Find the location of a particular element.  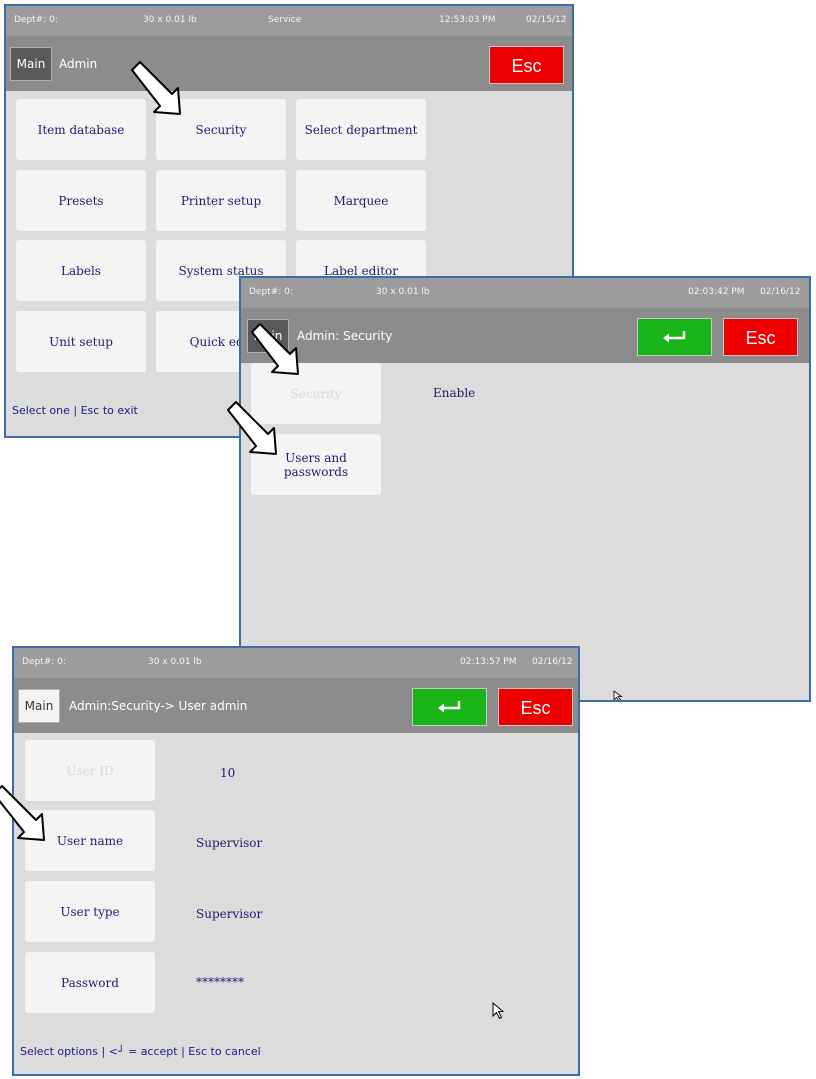

time-readout: 02:03:42 PM is located at coordinates (716, 292).